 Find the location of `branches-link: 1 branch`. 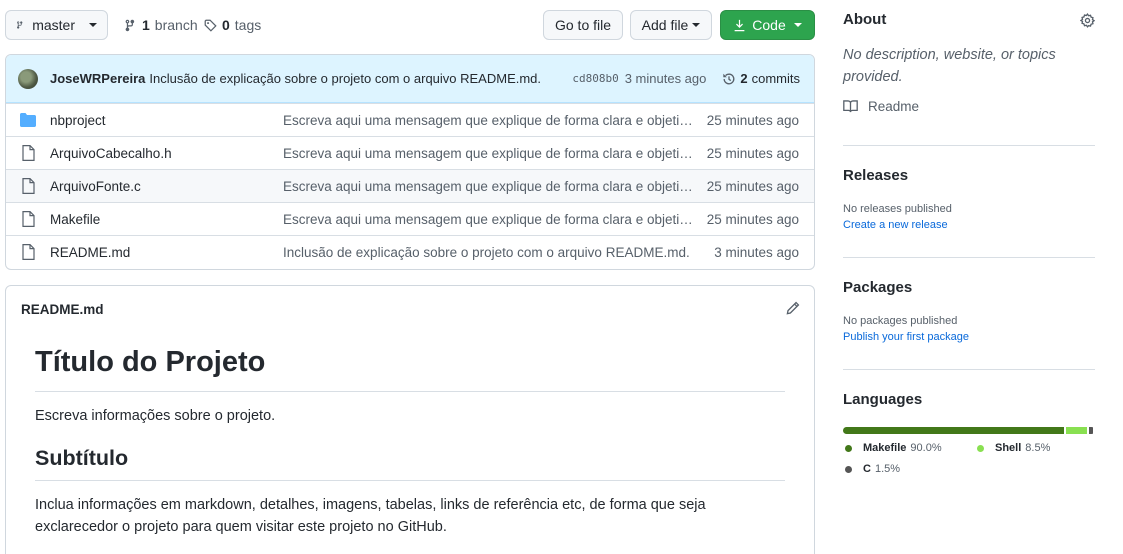

branches-link: 1 branch is located at coordinates (161, 25).